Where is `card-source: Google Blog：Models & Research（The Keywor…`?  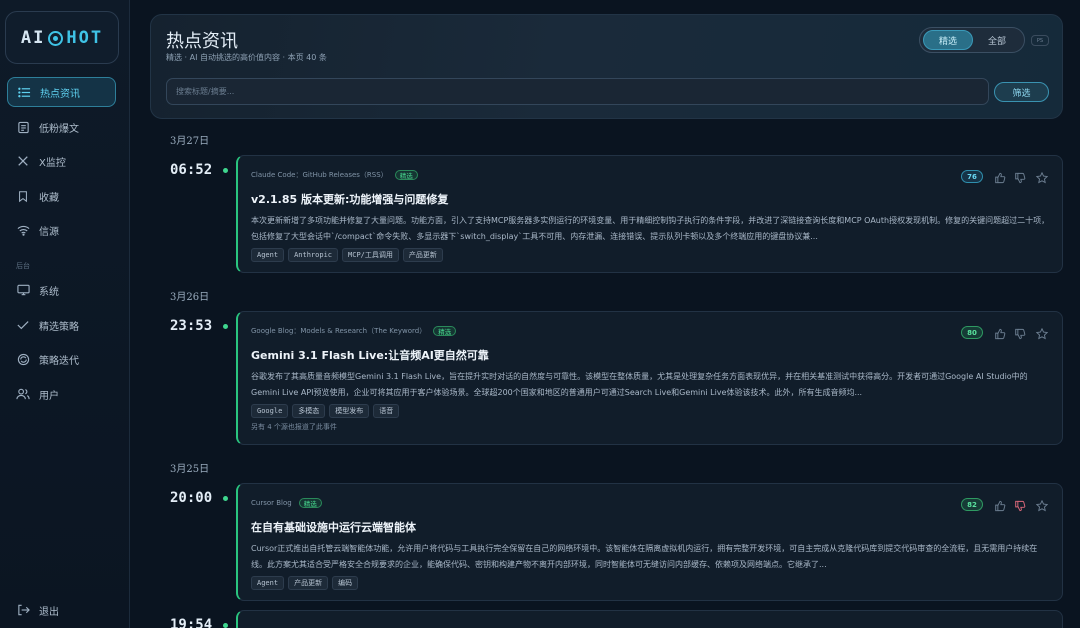 card-source: Google Blog：Models & Research（The Keywor… is located at coordinates (354, 331).